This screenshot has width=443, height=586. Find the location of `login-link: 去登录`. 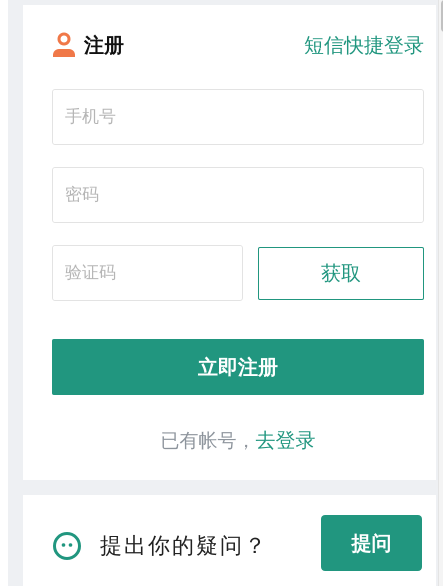

login-link: 去登录 is located at coordinates (286, 440).